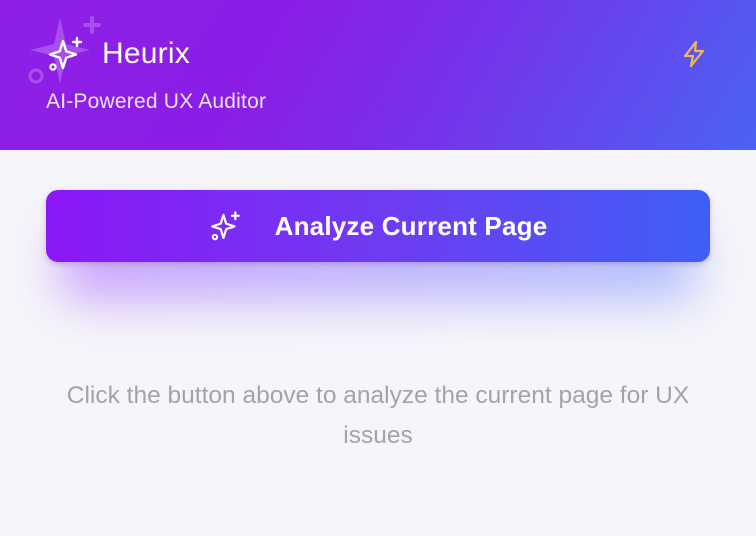 The width and height of the screenshot is (756, 536). I want to click on lightning-bolt-icon, so click(694, 54).